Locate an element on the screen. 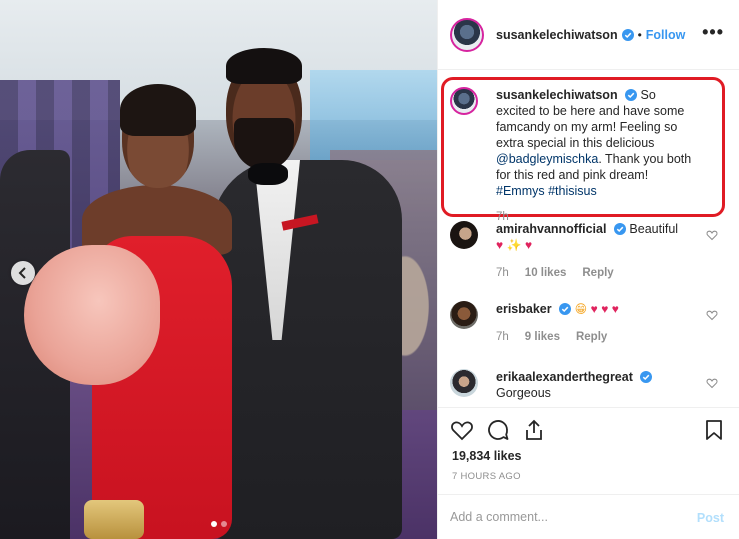 The height and width of the screenshot is (539, 739). gold-clutch is located at coordinates (114, 519).